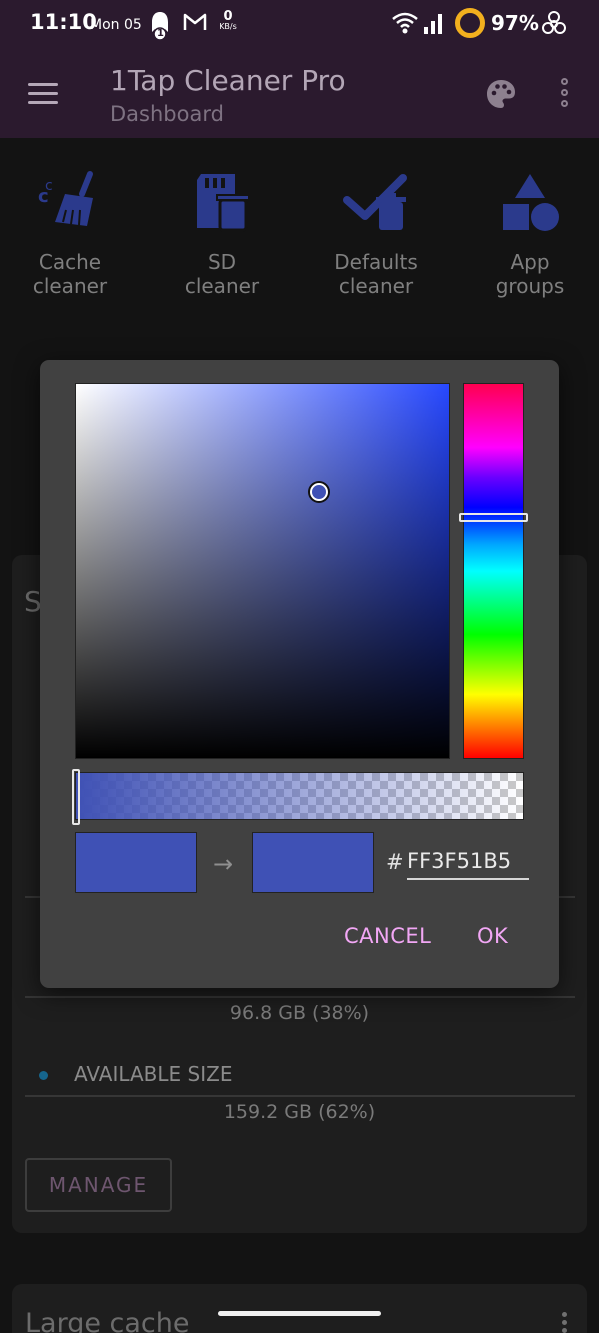 Image resolution: width=599 pixels, height=1333 pixels. I want to click on tile-label-line1: Cache, so click(70, 262).